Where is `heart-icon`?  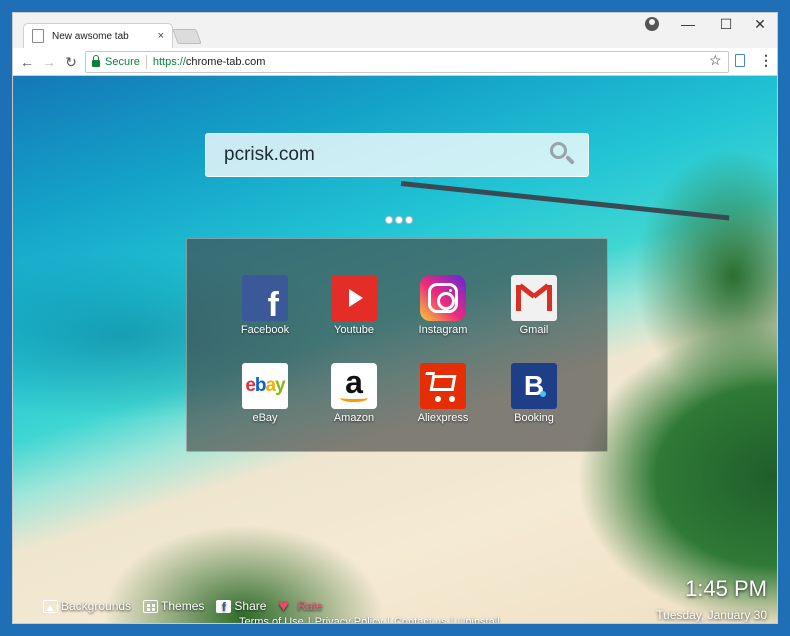
heart-icon is located at coordinates (286, 606).